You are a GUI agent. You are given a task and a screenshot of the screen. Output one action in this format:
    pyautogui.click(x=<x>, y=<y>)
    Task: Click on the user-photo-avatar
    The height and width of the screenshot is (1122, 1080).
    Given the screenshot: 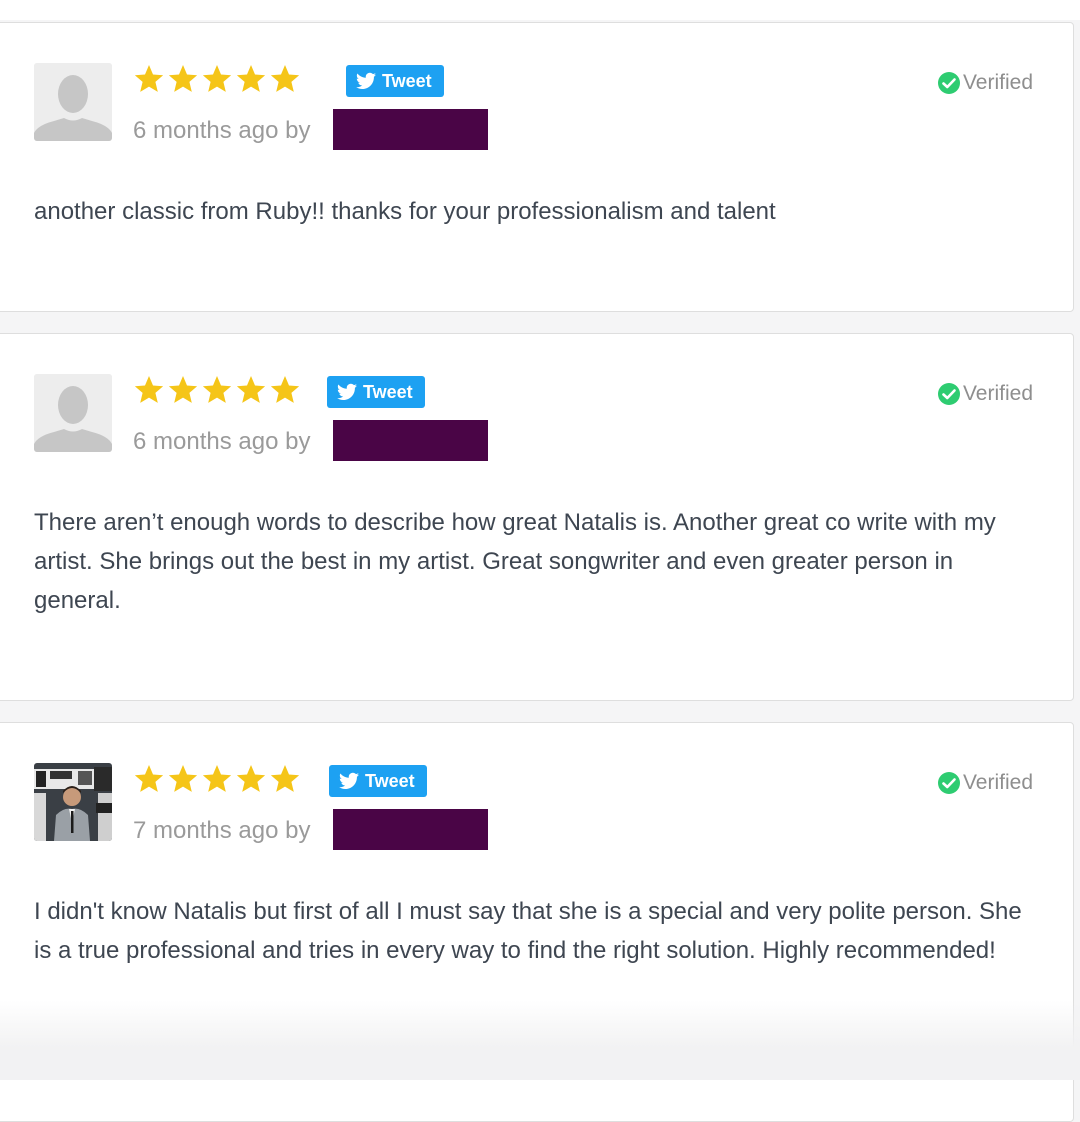 What is the action you would take?
    pyautogui.click(x=73, y=802)
    